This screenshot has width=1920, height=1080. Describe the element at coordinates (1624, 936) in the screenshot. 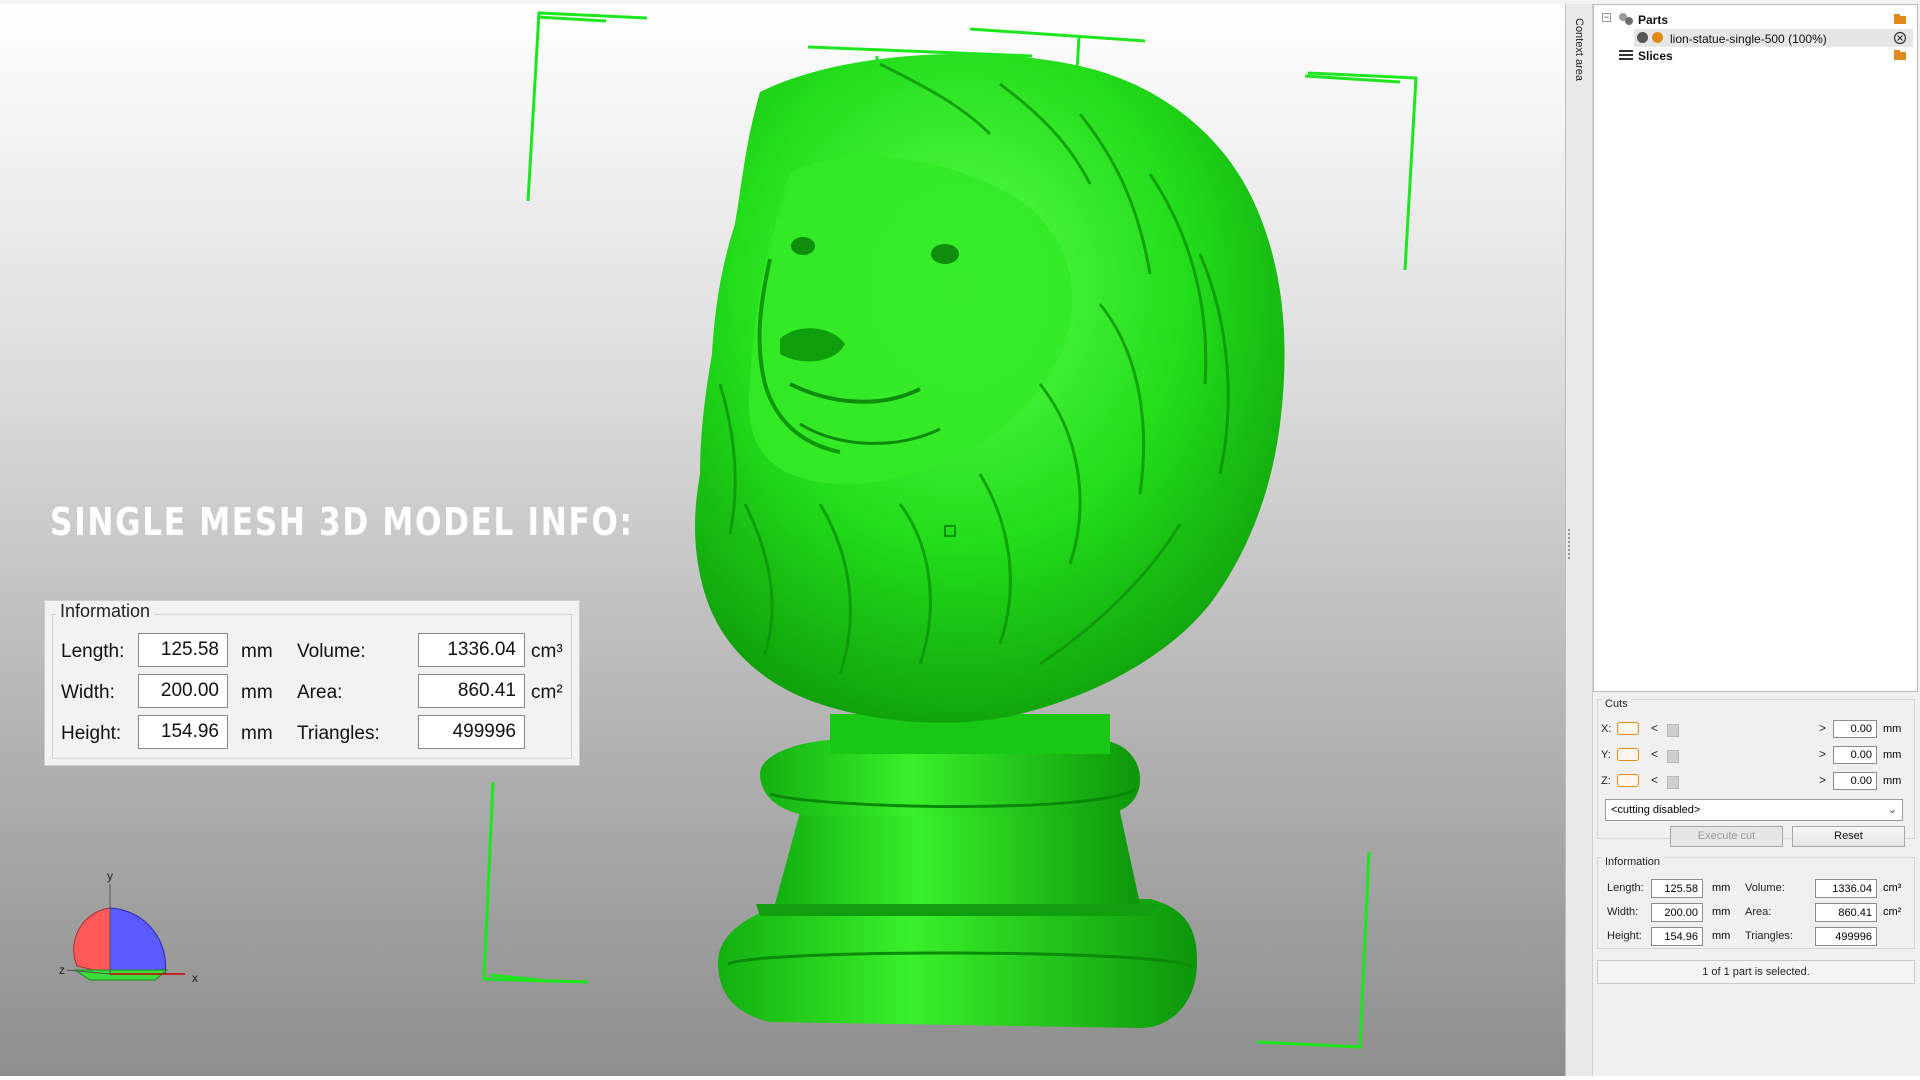

I see `info-height-label: Height:` at that location.